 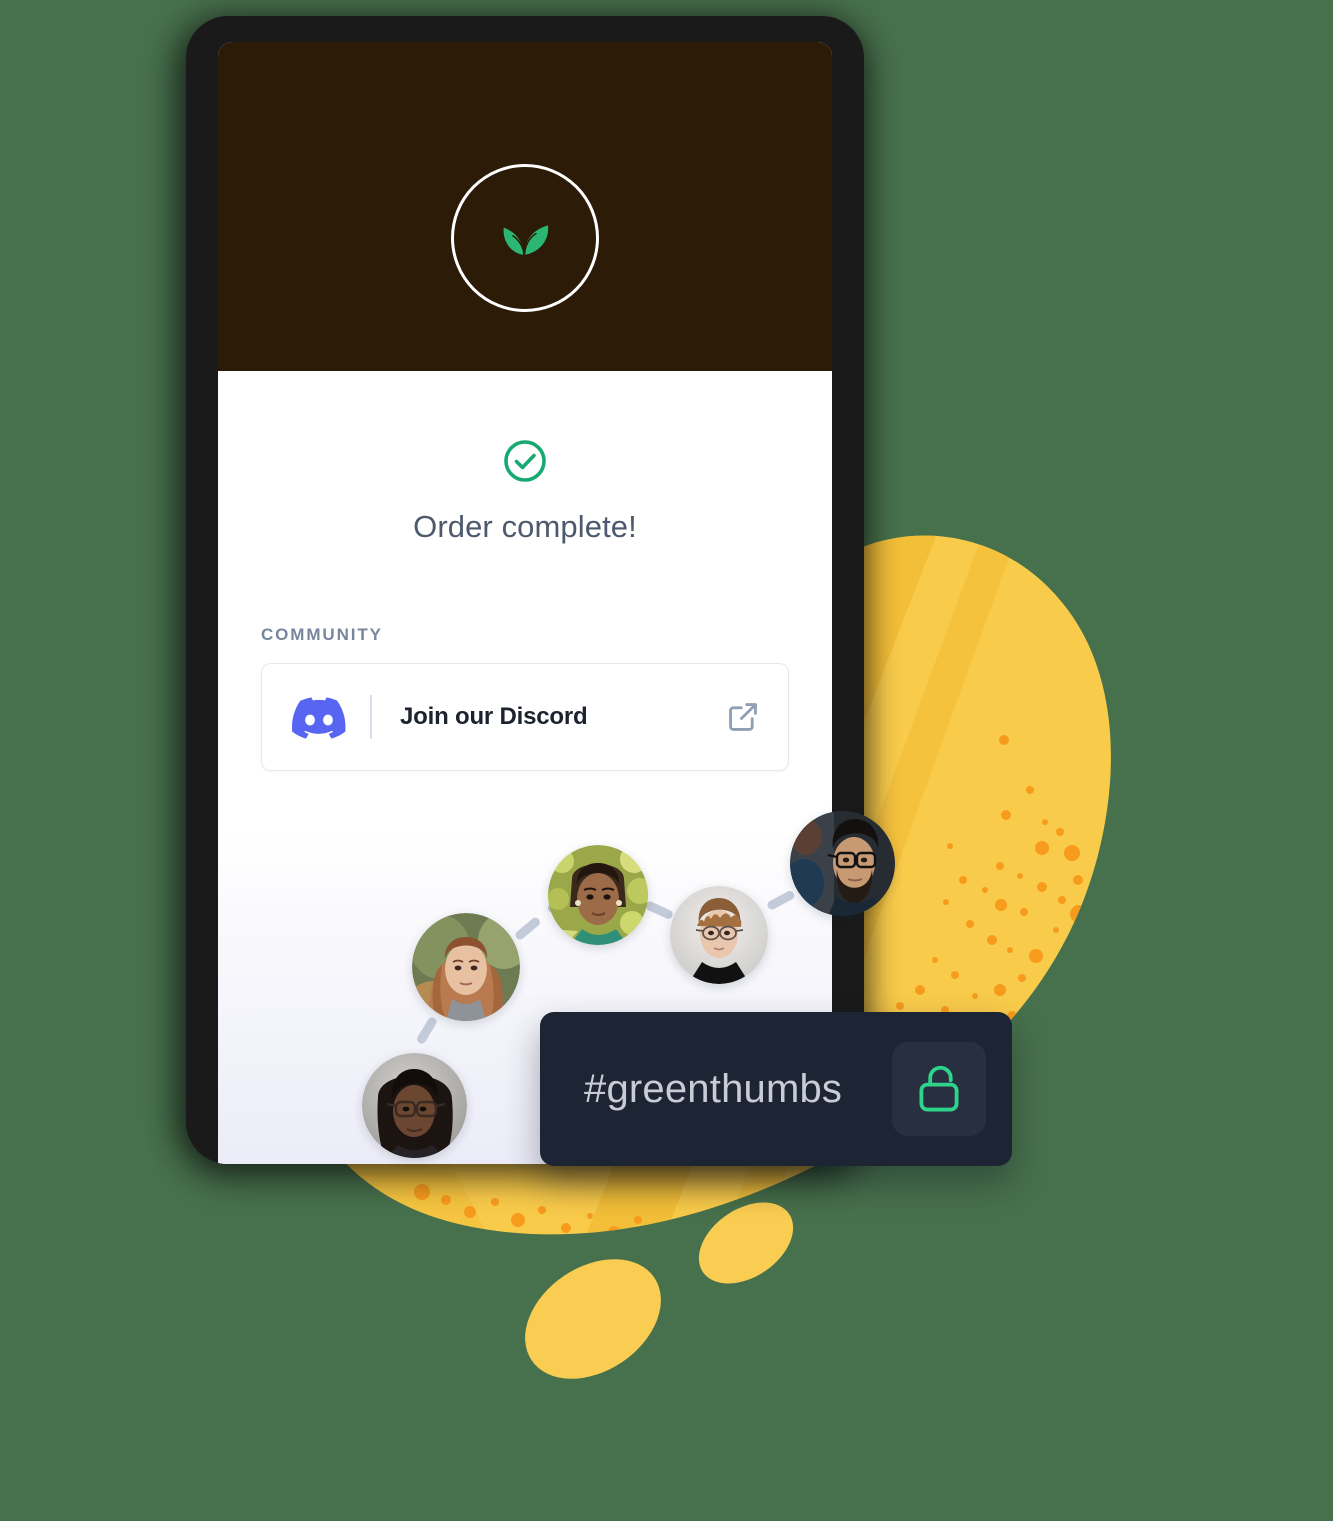 What do you see at coordinates (842, 863) in the screenshot?
I see `avatar-bearded-man-glasses` at bounding box center [842, 863].